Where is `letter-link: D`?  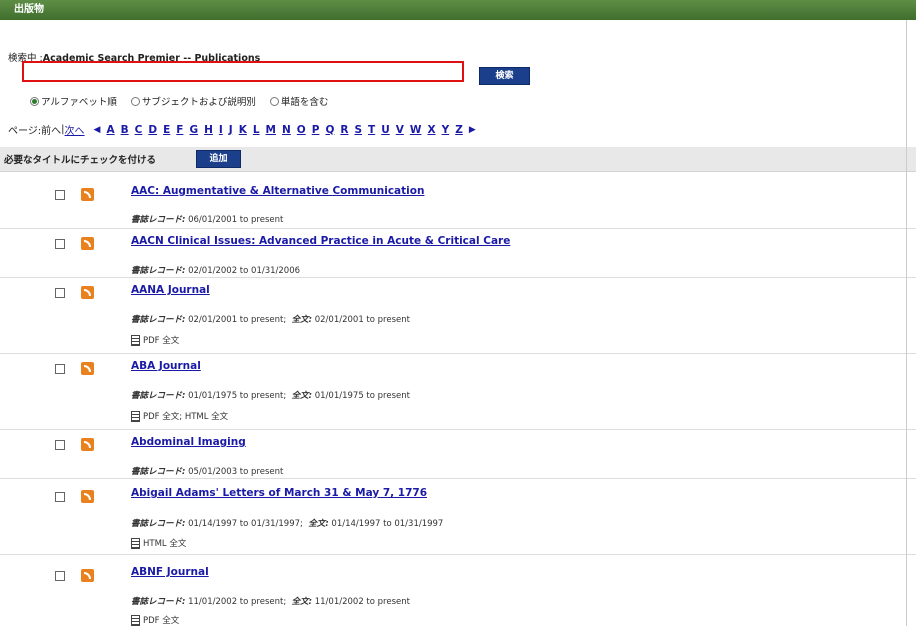 letter-link: D is located at coordinates (152, 130).